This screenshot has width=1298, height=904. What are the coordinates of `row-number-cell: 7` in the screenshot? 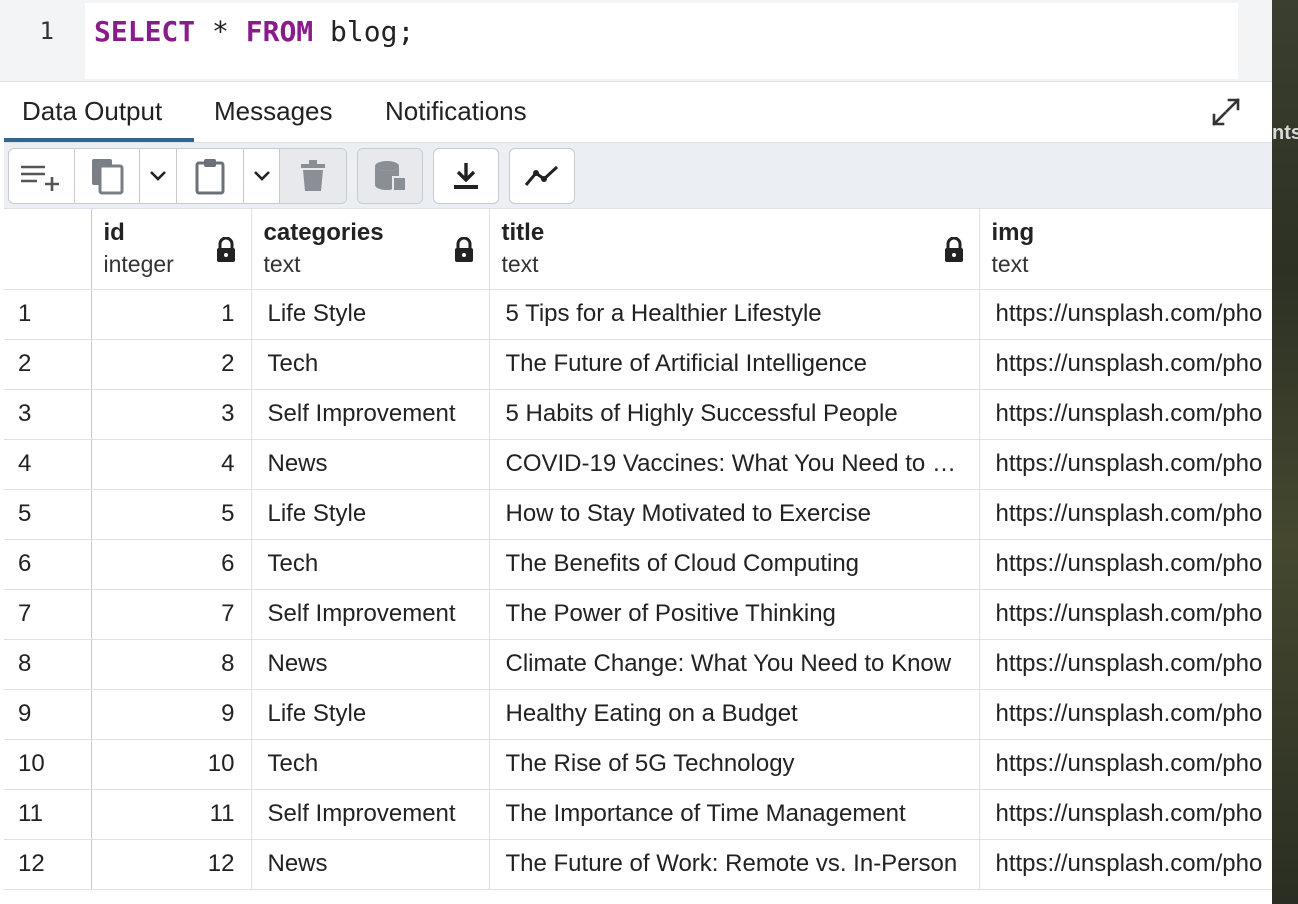 It's located at (48, 614).